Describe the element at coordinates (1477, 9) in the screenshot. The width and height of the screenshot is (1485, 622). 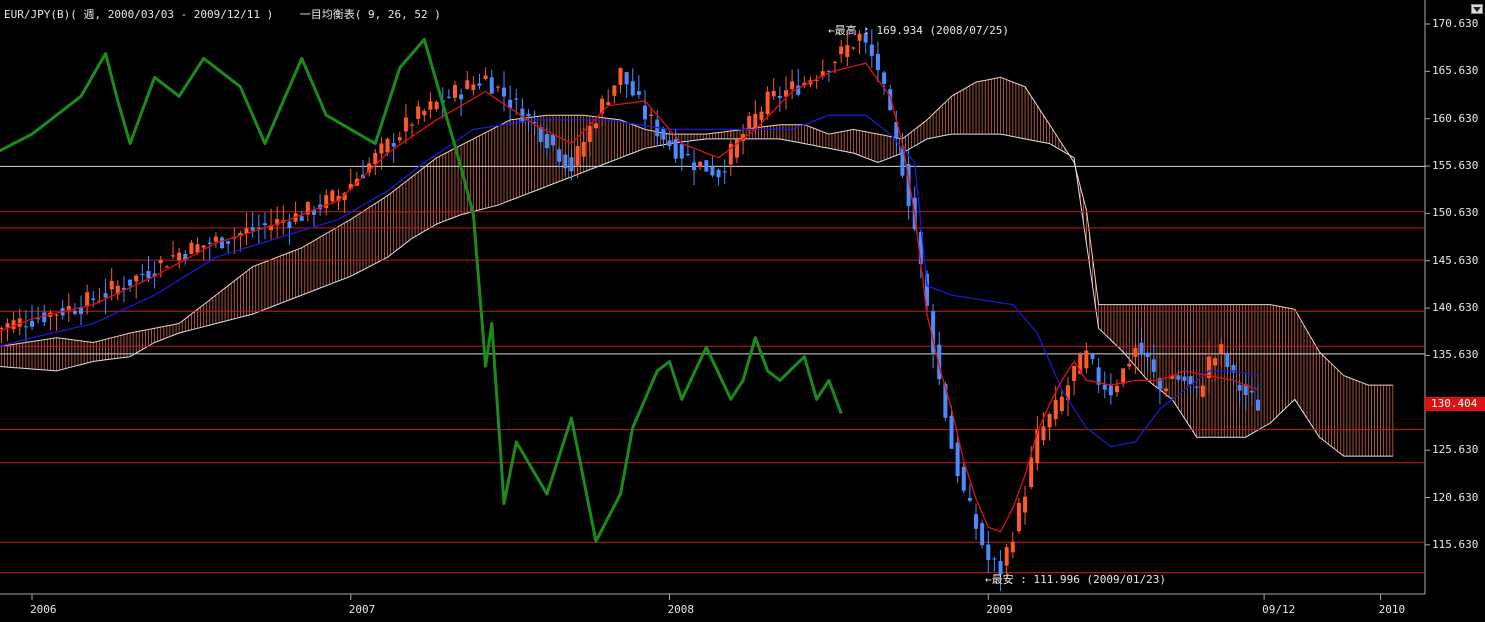
I see `chart-menu-dropdown-icon` at that location.